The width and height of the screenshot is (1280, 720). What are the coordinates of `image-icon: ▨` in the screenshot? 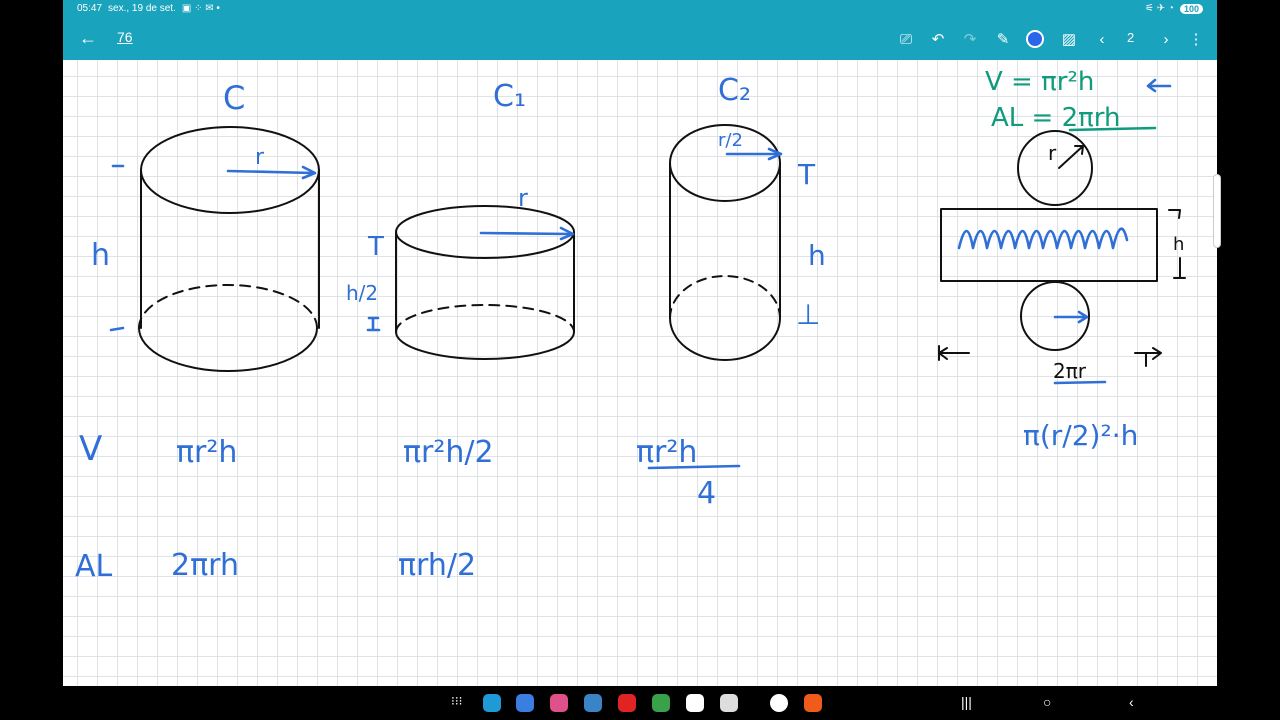 It's located at (1069, 39).